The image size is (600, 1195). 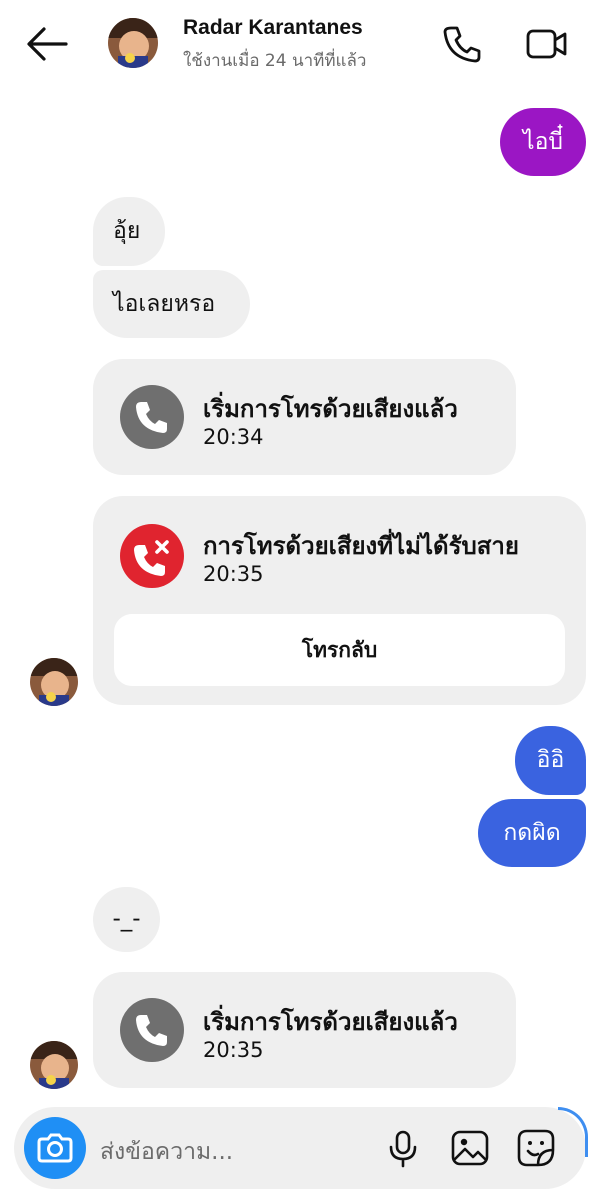 I want to click on message-text: -_-, so click(x=126, y=919).